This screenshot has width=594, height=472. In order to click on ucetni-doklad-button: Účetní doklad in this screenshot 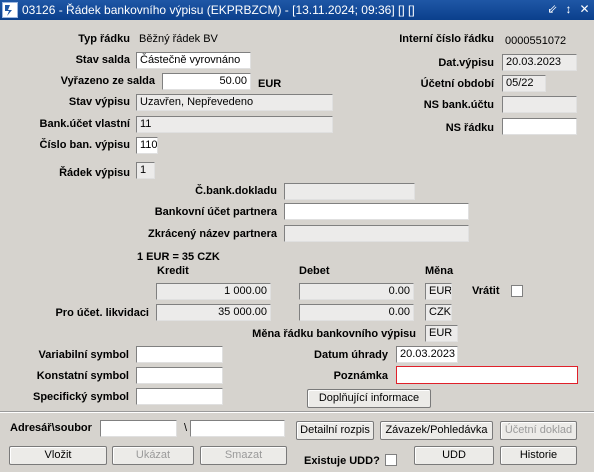, I will do `click(538, 430)`.